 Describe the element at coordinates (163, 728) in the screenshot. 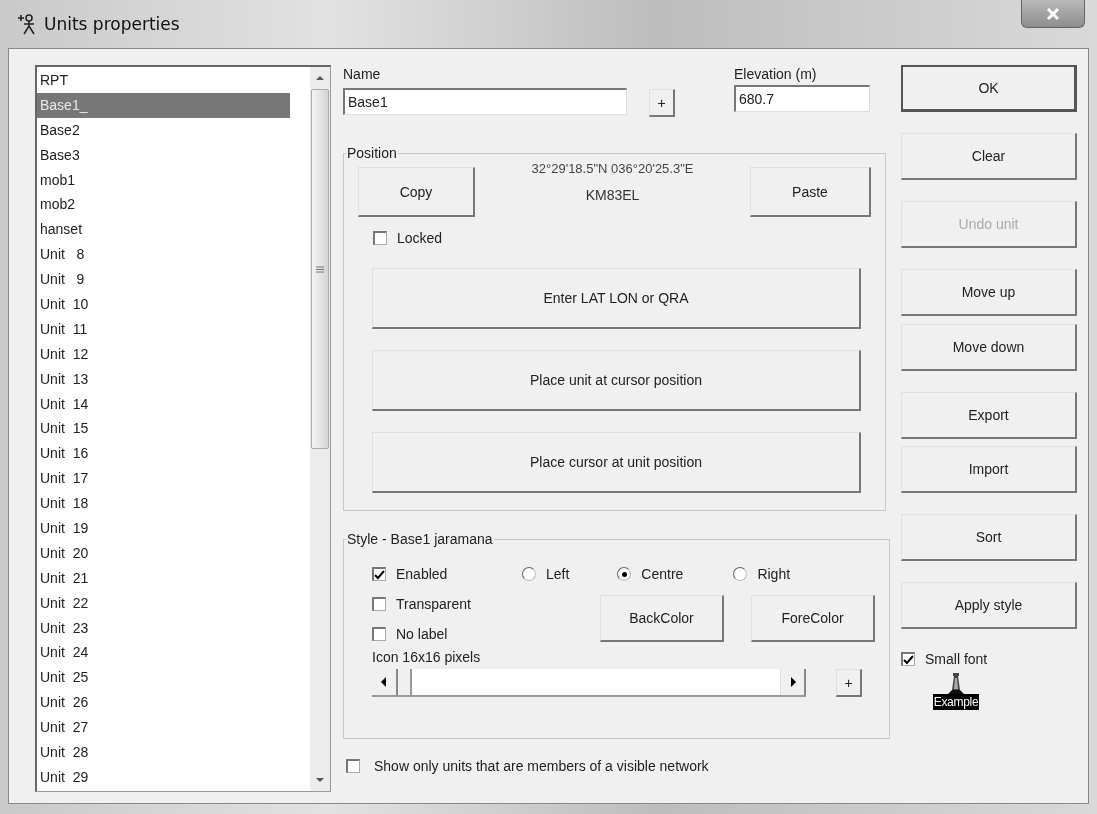

I see `unit-list-item: Unit 27` at that location.